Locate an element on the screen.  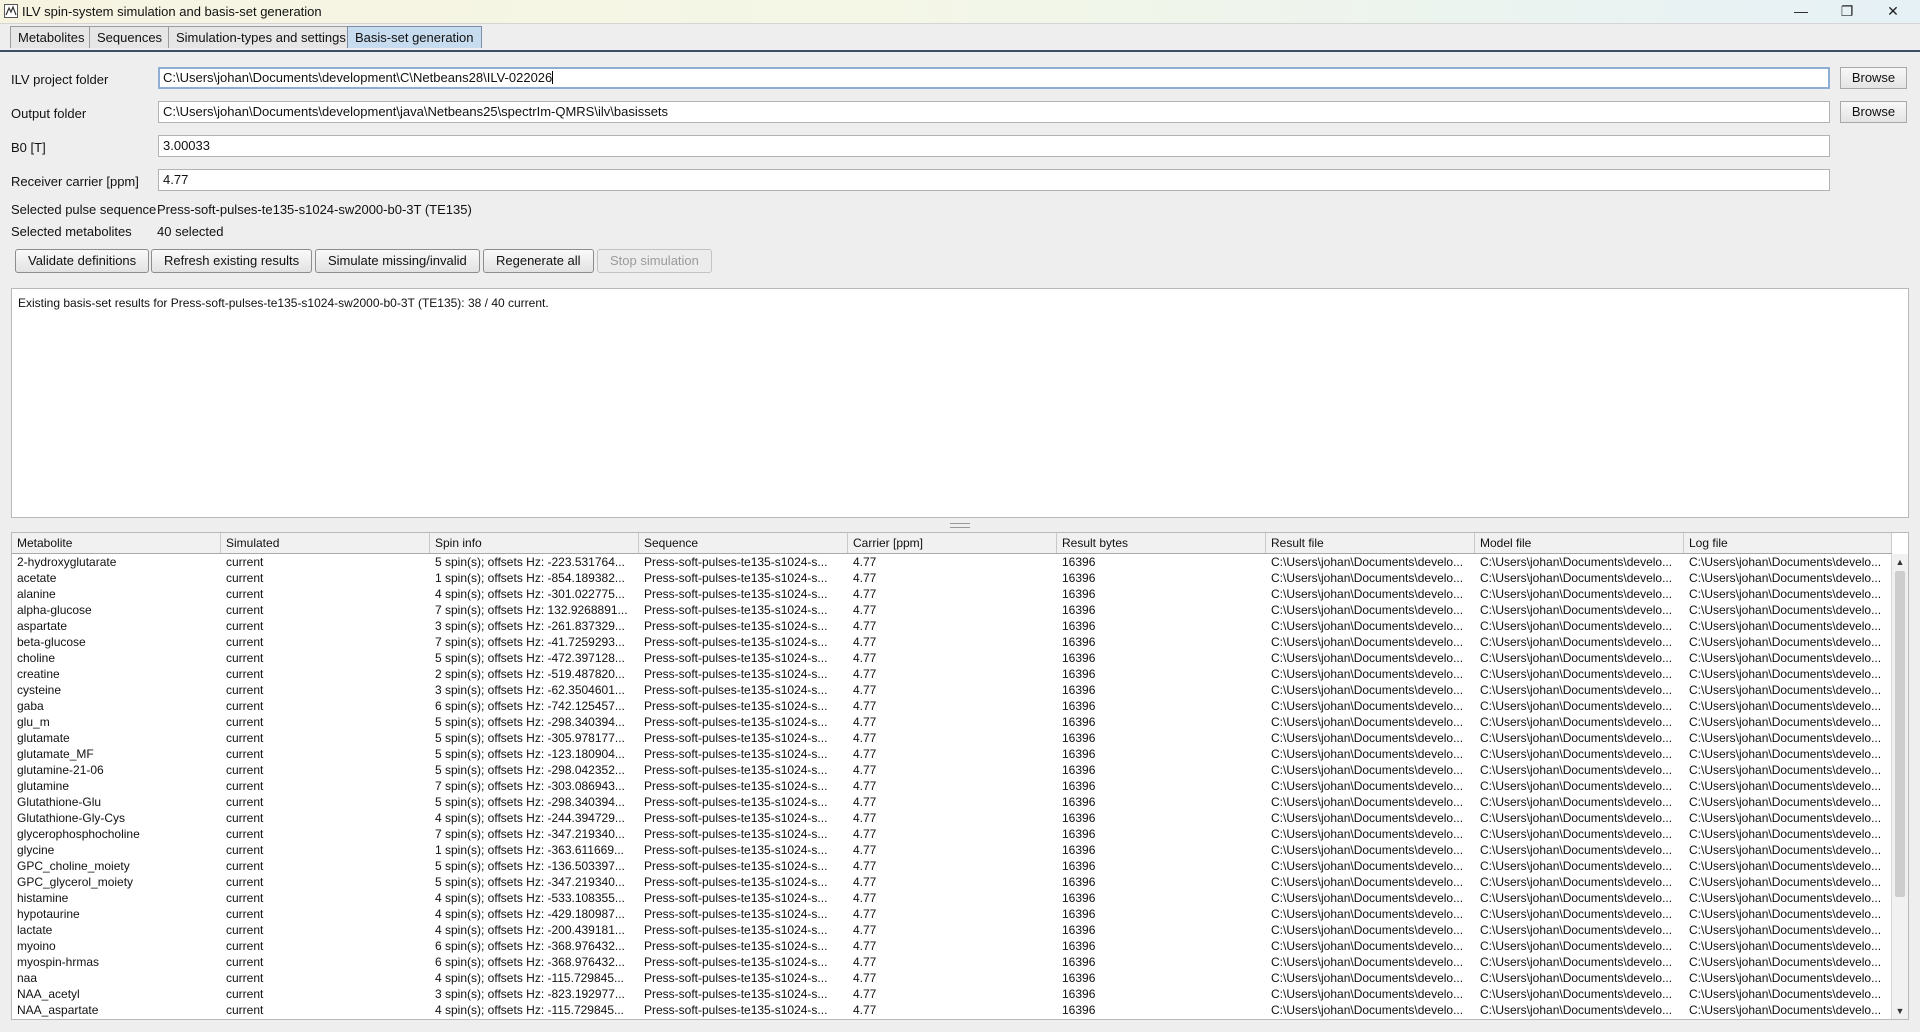
column-header-model-file: Model file is located at coordinates (1579, 543).